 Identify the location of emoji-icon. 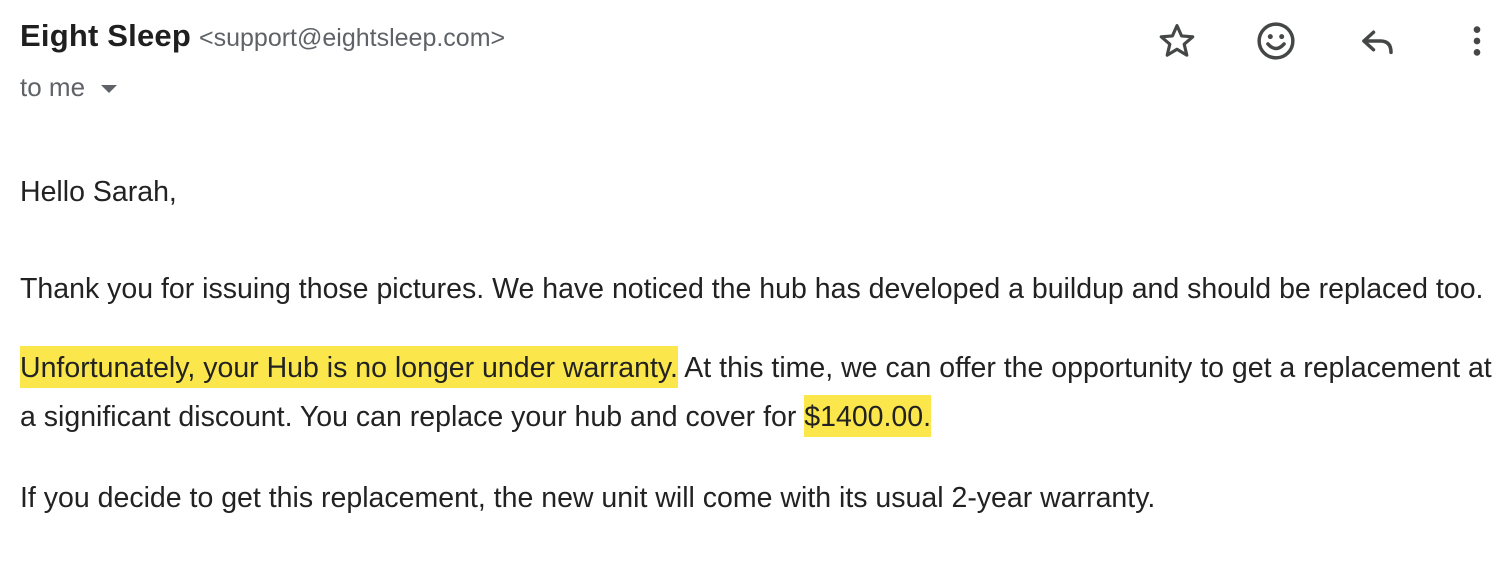
(1276, 41).